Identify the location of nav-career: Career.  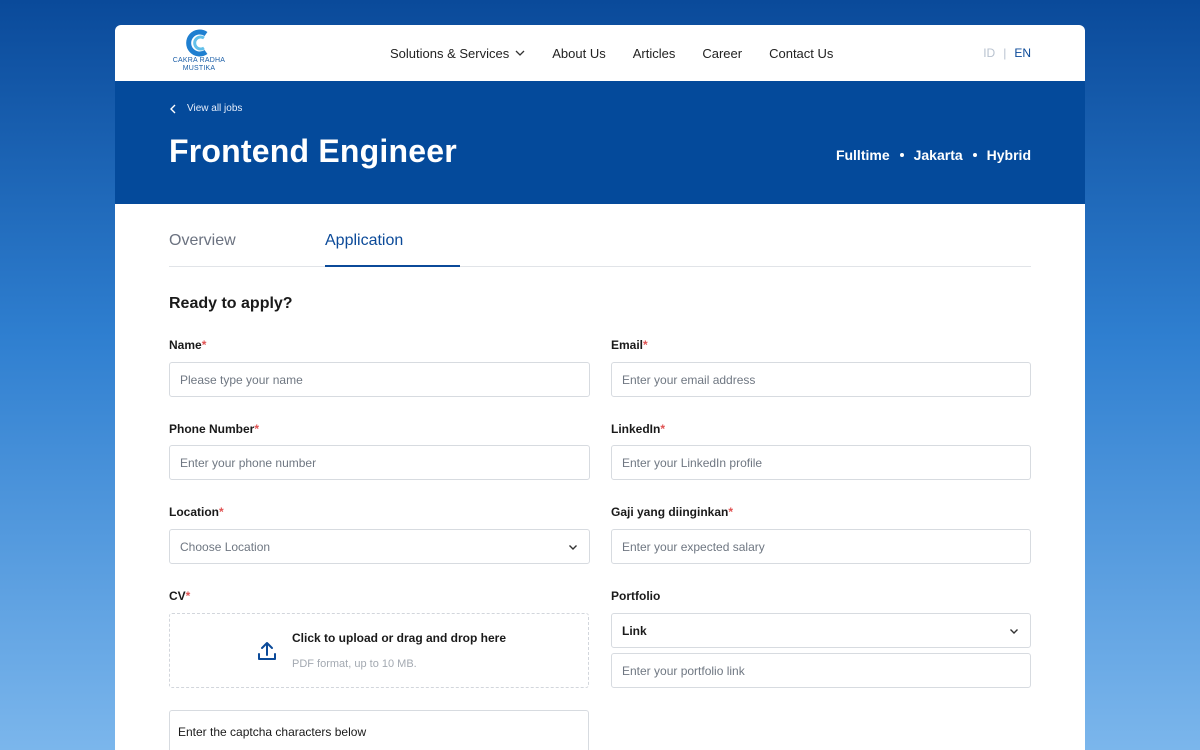
(722, 53).